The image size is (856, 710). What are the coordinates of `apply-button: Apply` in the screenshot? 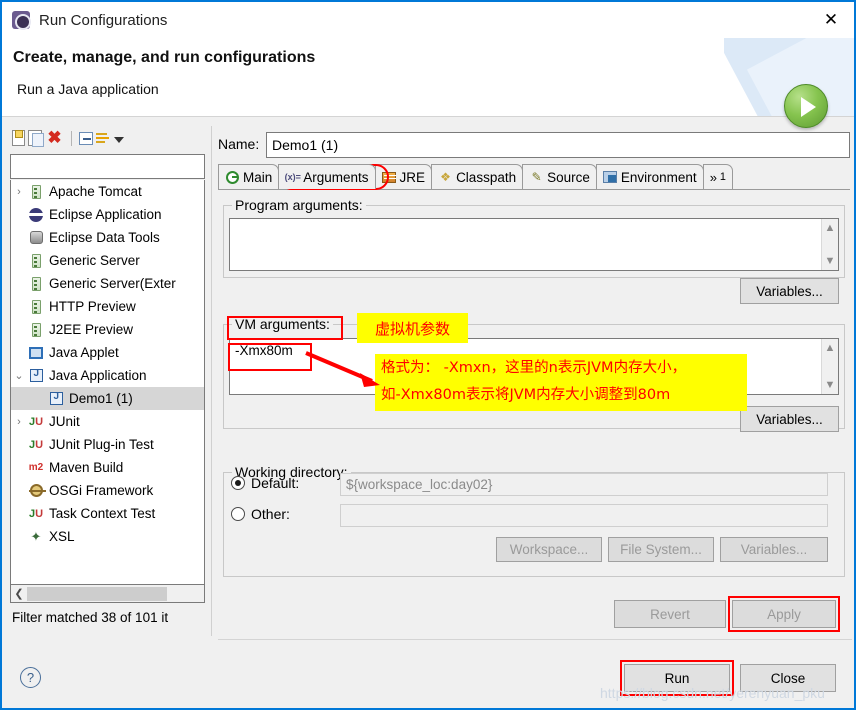 It's located at (784, 614).